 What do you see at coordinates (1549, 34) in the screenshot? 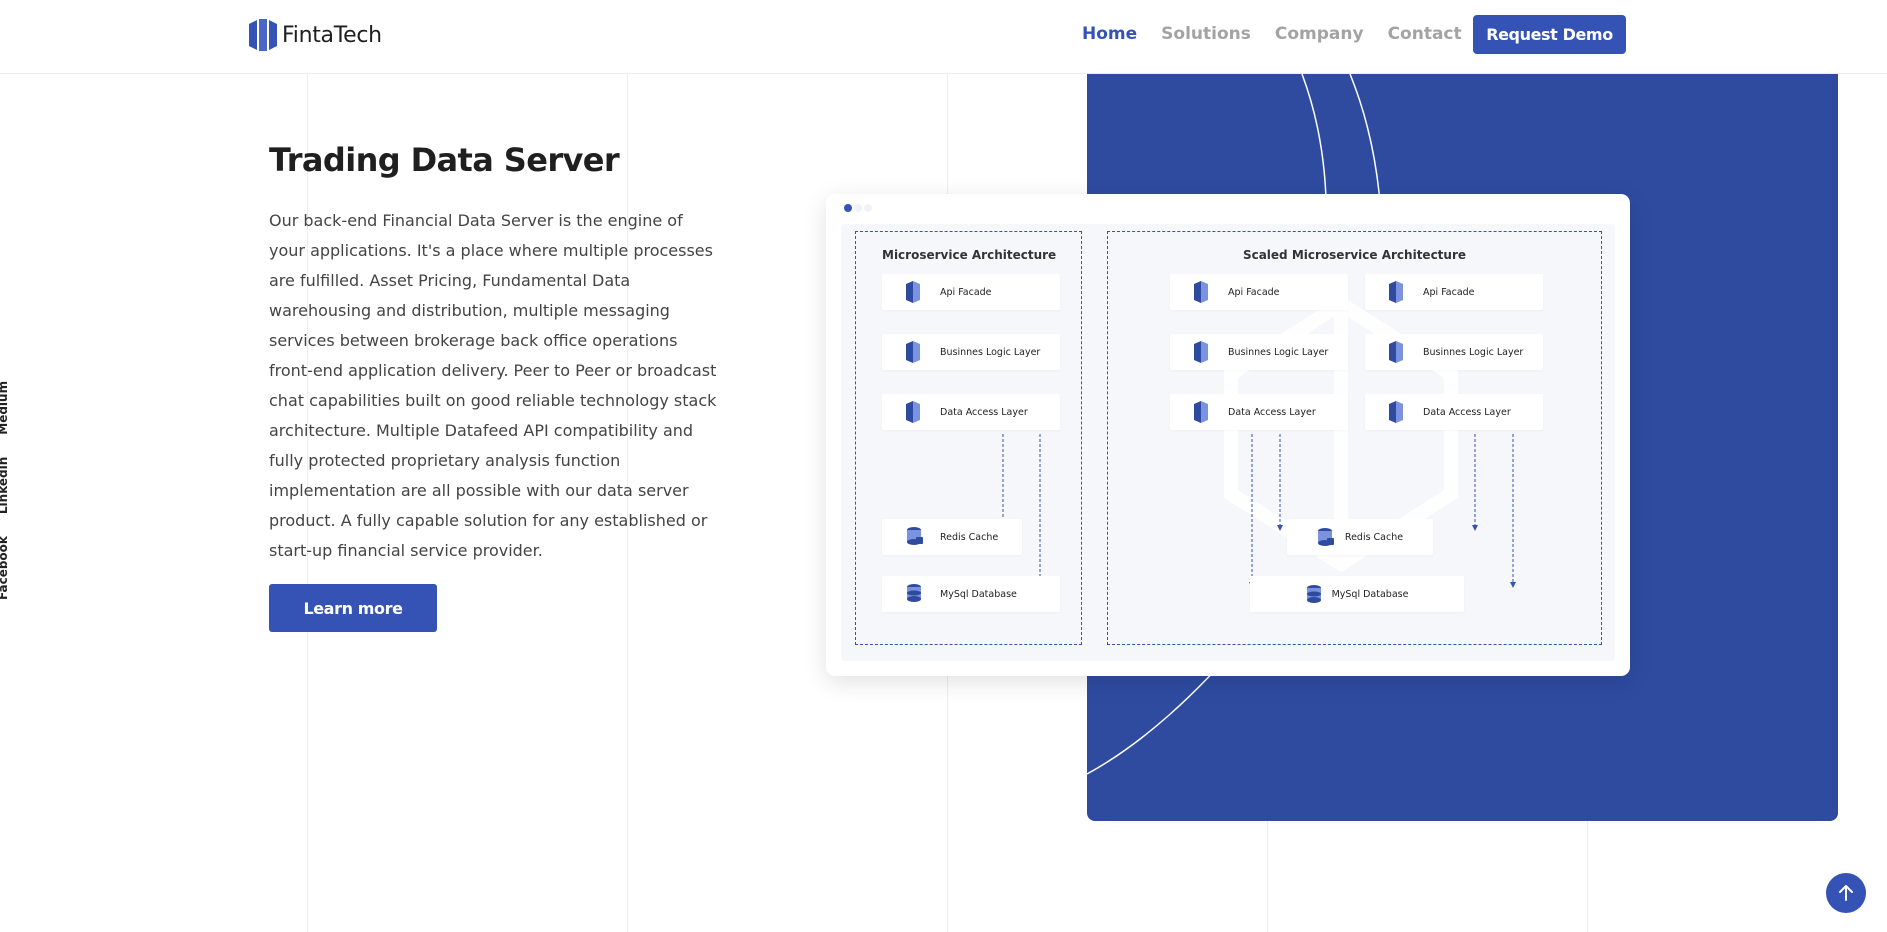
I see `request-demo-button: Request Demo` at bounding box center [1549, 34].